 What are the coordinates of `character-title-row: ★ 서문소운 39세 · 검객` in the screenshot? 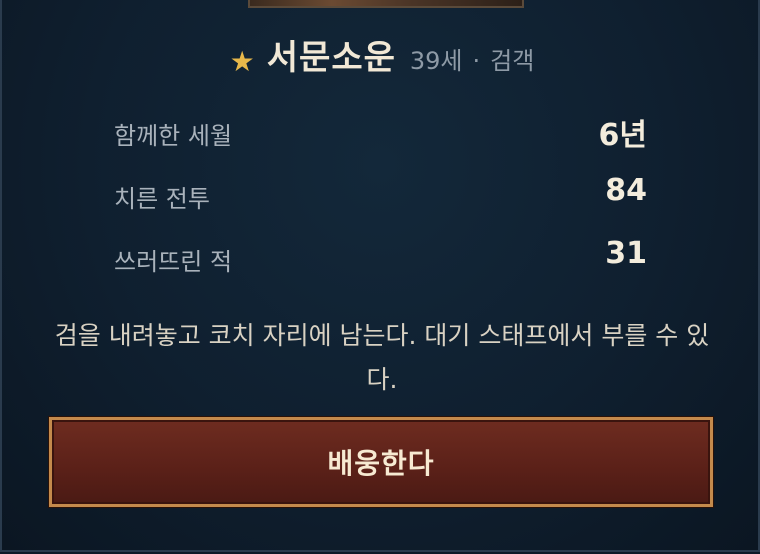 It's located at (381, 56).